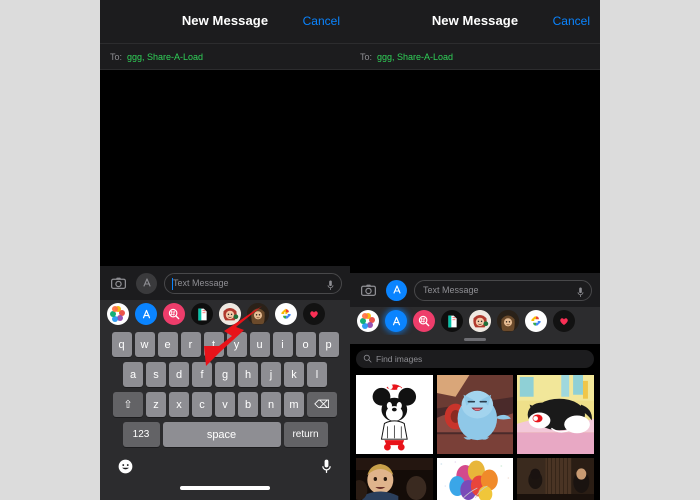 This screenshot has width=700, height=500. What do you see at coordinates (172, 283) in the screenshot?
I see `text-caret` at bounding box center [172, 283].